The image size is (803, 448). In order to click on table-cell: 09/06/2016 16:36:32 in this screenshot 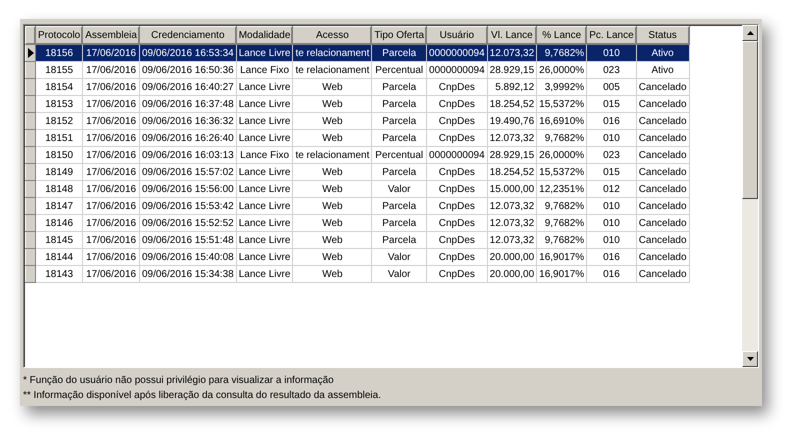, I will do `click(187, 121)`.